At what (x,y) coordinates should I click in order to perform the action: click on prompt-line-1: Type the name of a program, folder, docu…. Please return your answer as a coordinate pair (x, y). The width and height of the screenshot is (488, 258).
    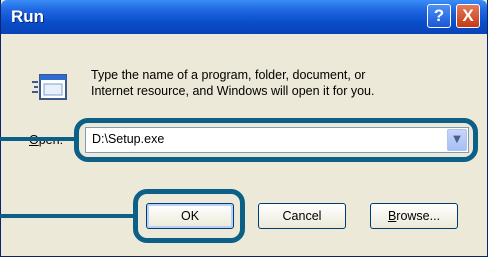
    Looking at the image, I should click on (228, 75).